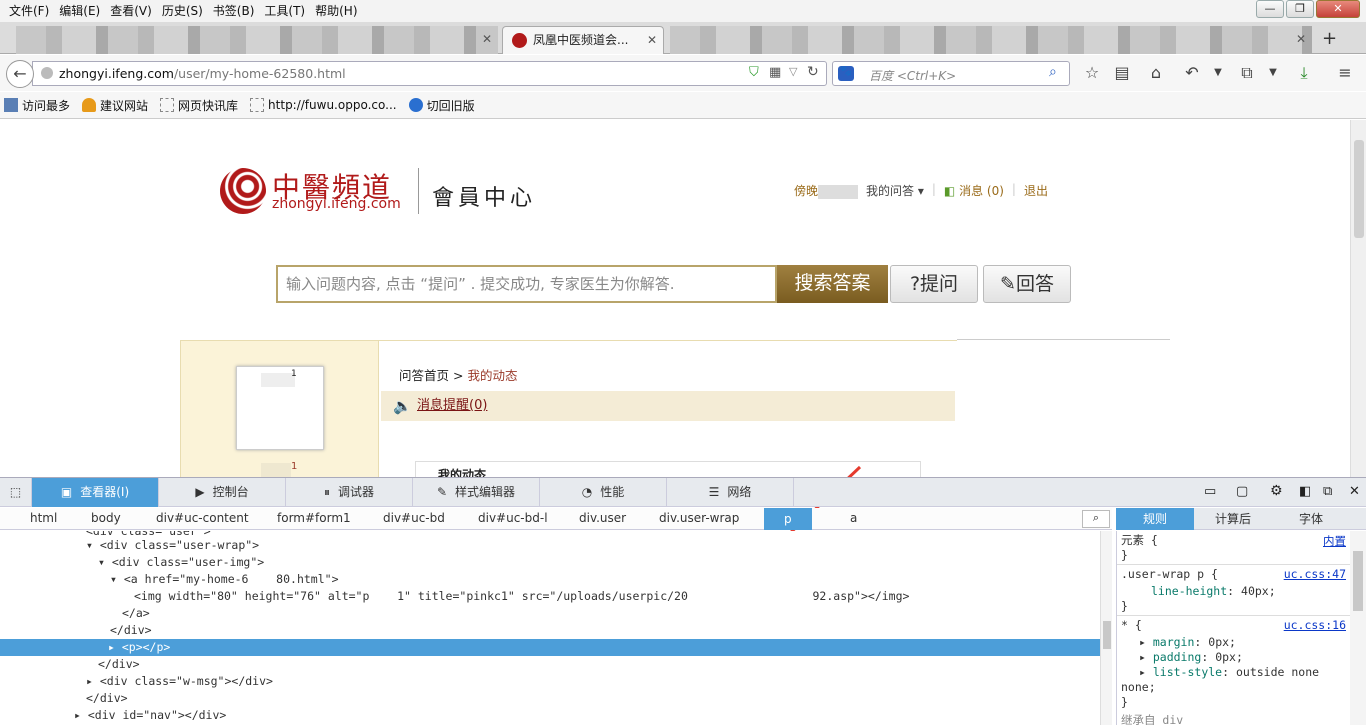 The height and width of the screenshot is (725, 1366). Describe the element at coordinates (1311, 519) in the screenshot. I see `tab-fonts: 字体` at that location.